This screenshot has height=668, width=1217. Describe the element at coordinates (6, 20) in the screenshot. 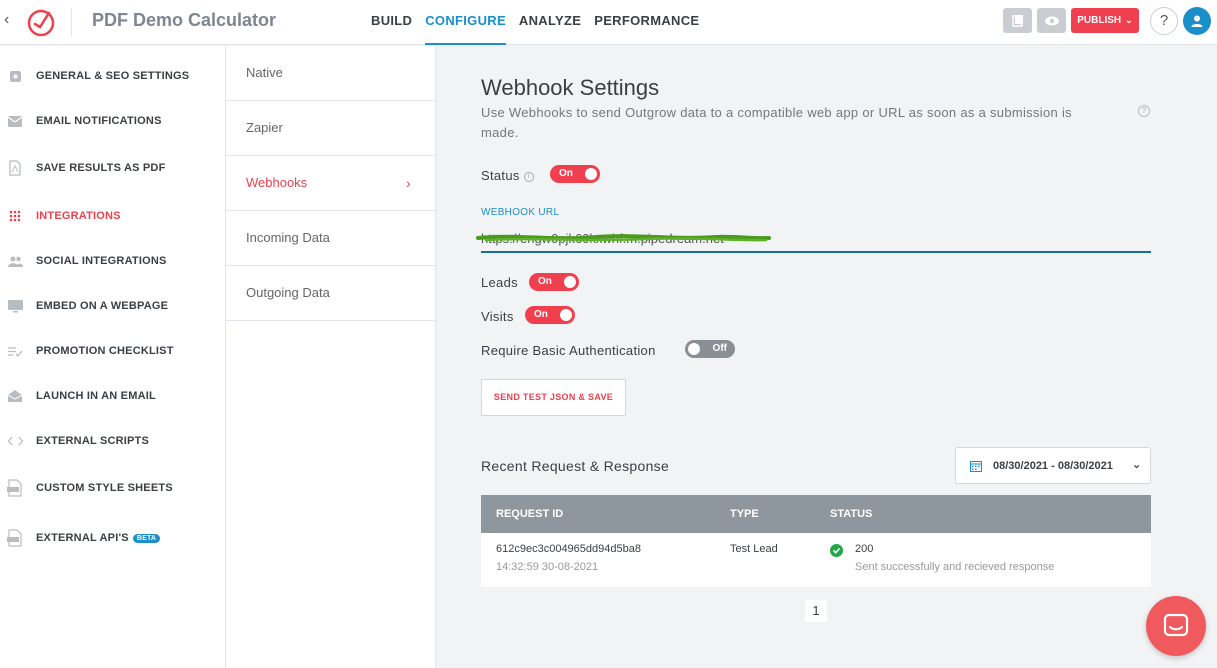

I see `back-chevron-icon: ‹` at that location.